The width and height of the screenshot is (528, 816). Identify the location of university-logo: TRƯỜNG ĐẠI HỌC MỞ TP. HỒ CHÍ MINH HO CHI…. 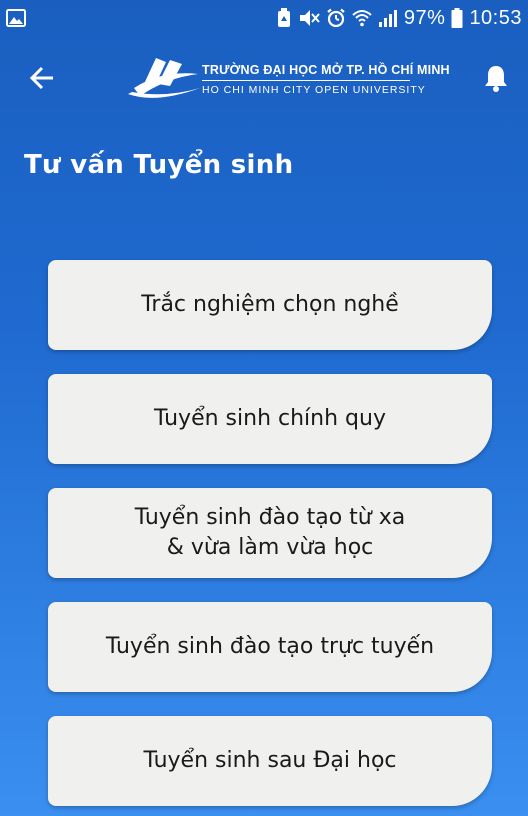
(288, 79).